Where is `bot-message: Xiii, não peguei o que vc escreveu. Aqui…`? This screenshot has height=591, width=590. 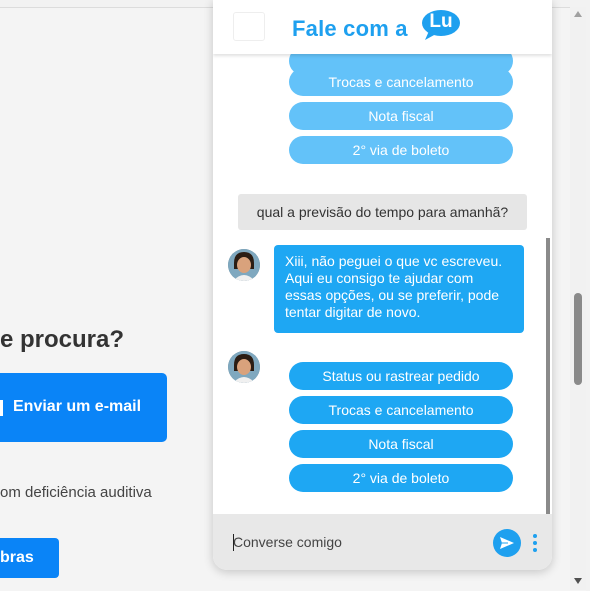 bot-message: Xiii, não peguei o que vc escreveu. Aqui… is located at coordinates (399, 289).